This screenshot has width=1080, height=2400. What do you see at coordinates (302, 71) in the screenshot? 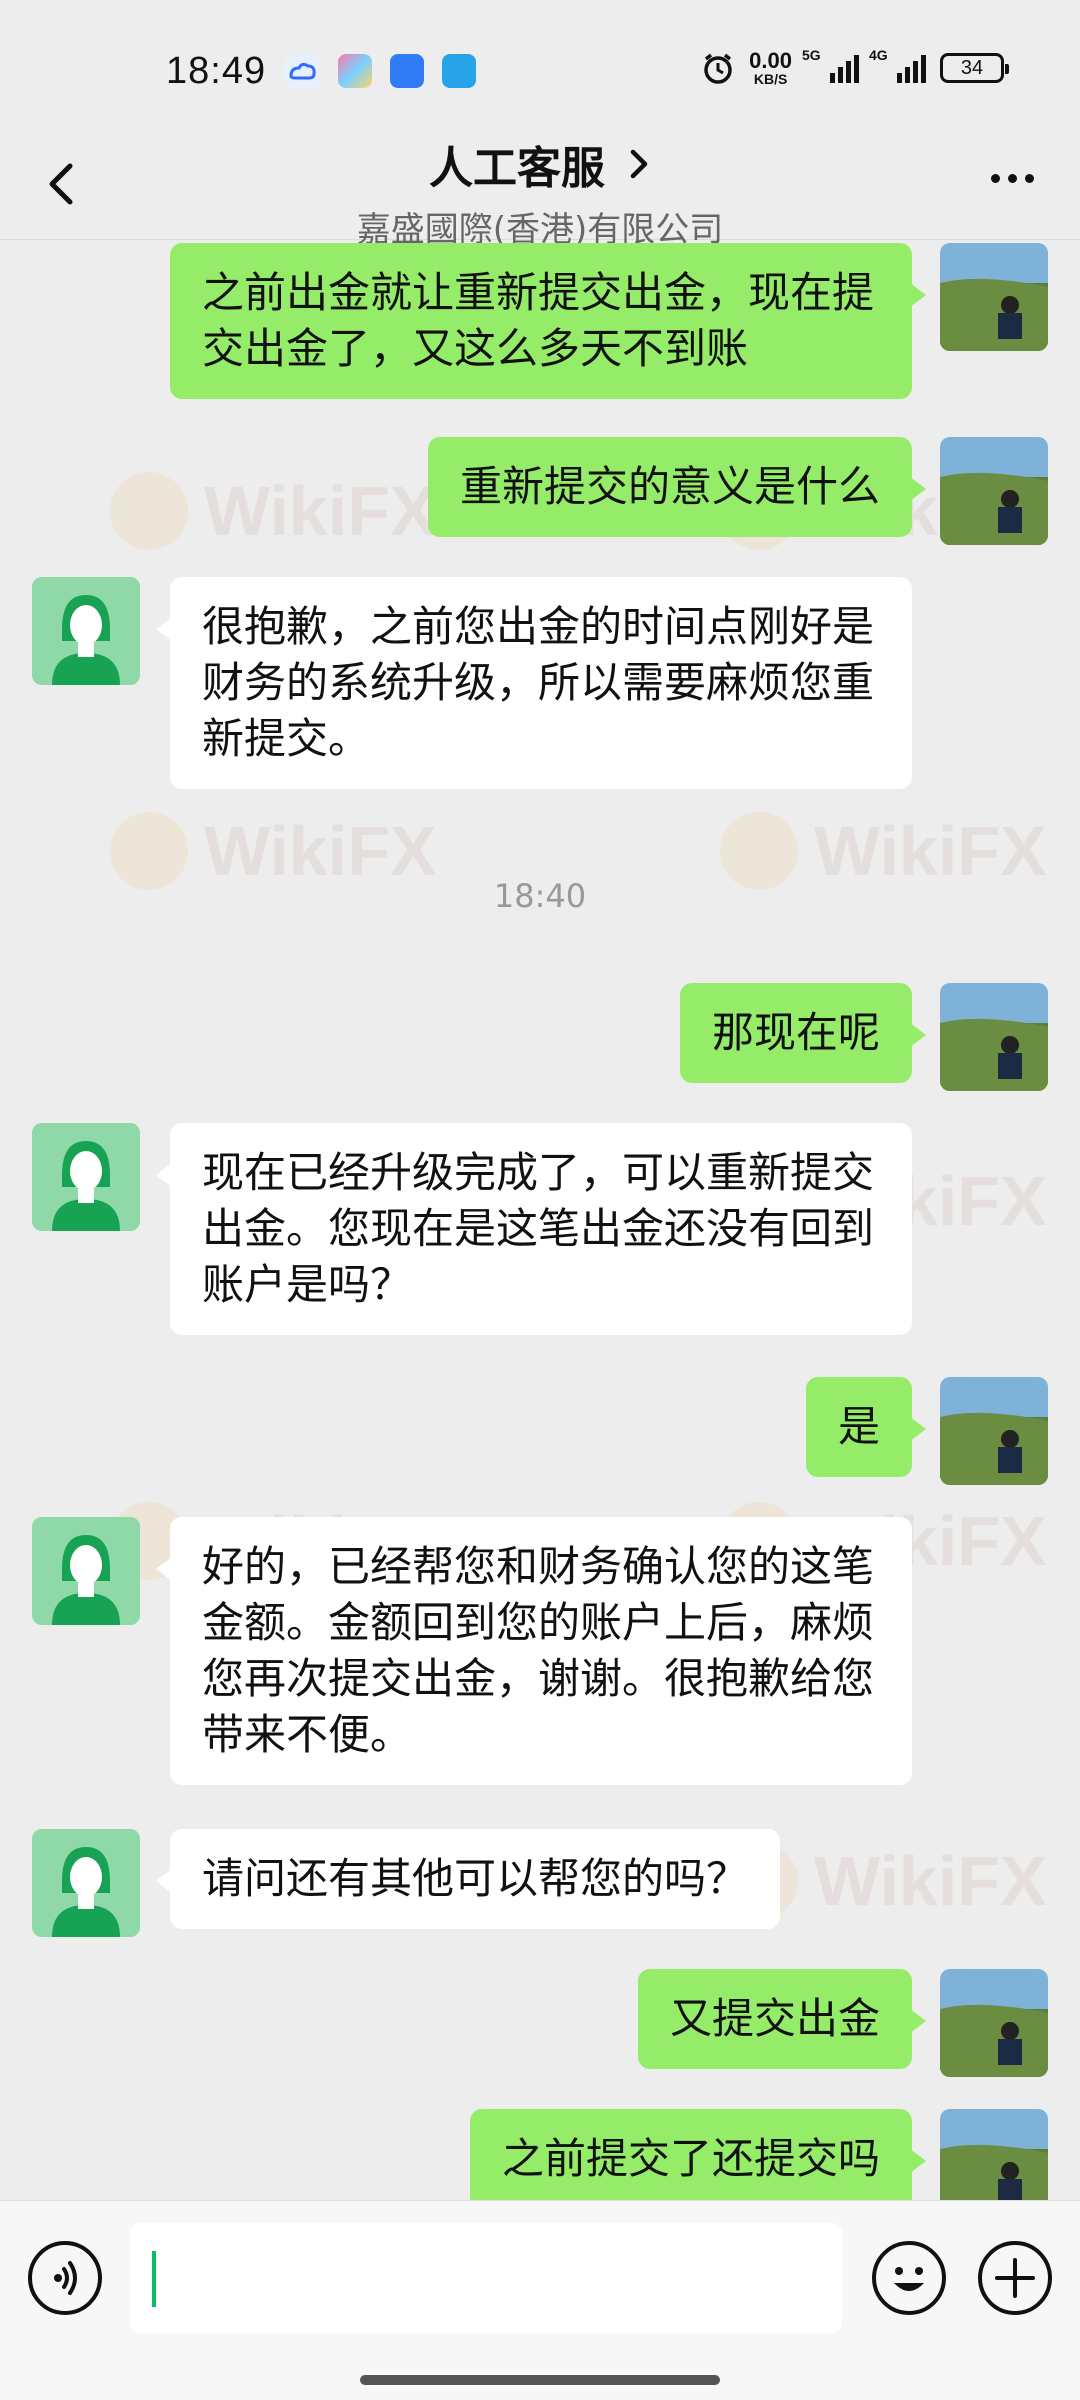
I see `cloud-app-icon` at bounding box center [302, 71].